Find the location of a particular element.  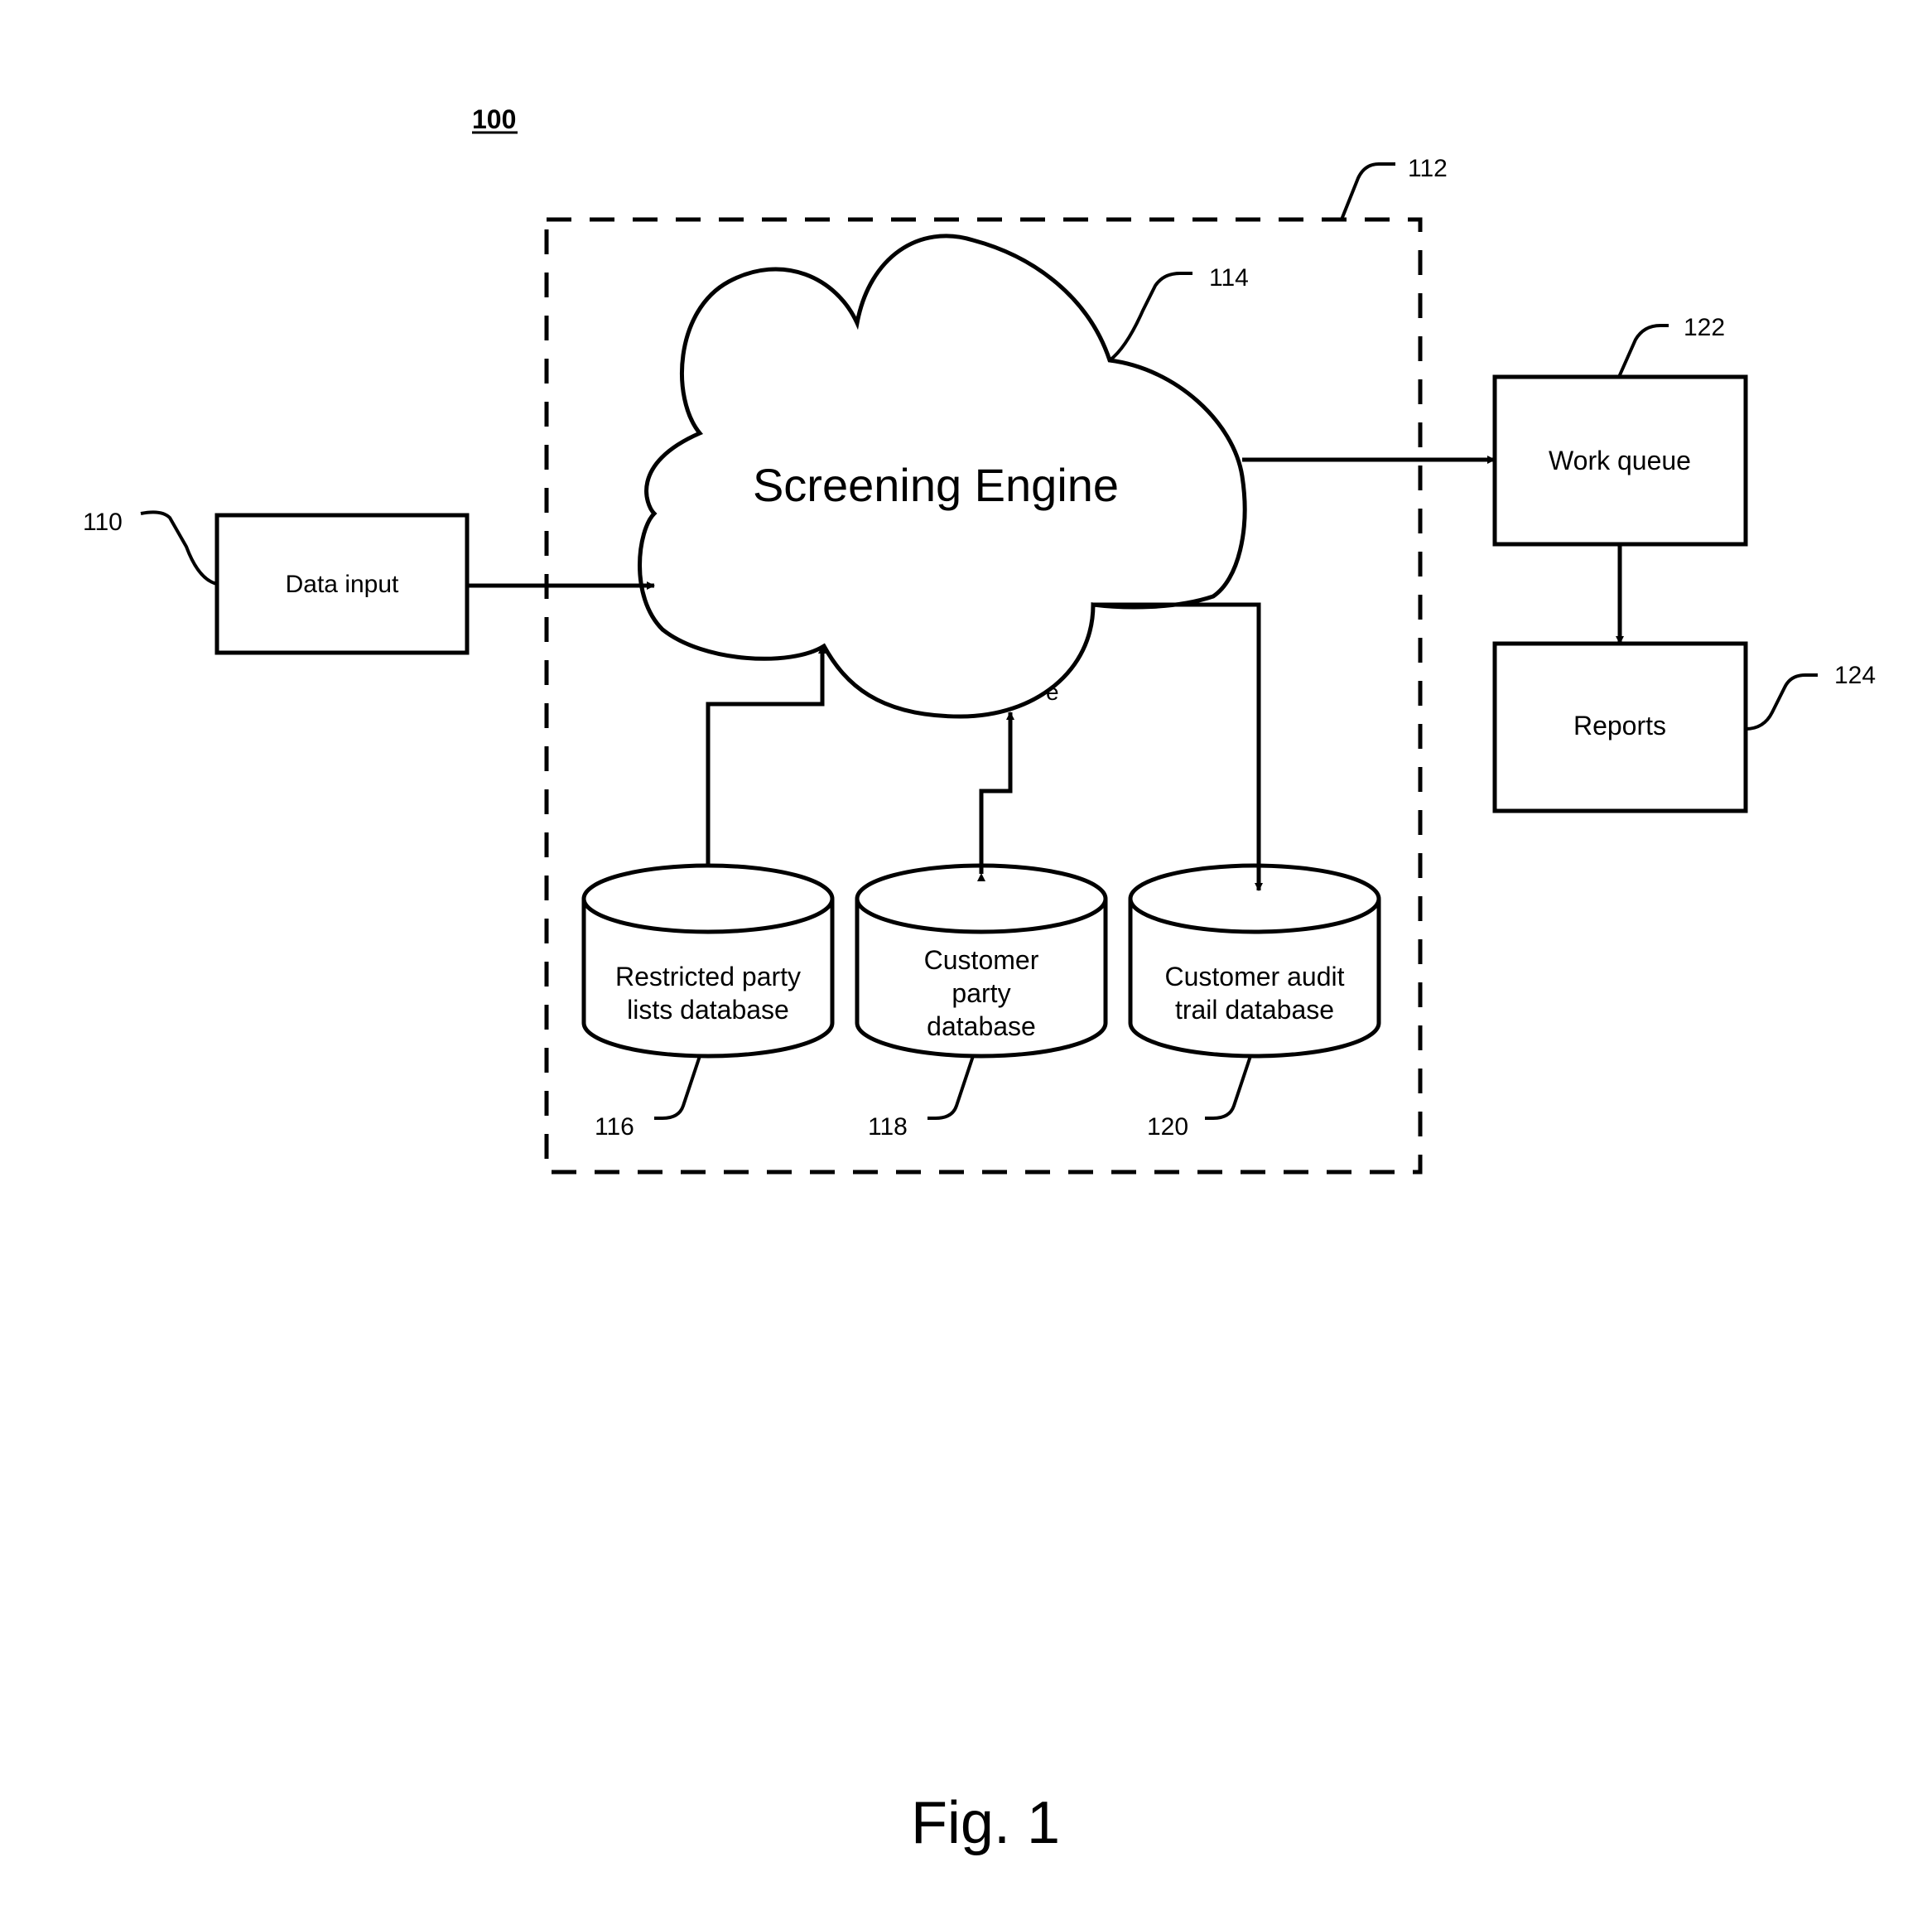

db-restricted-party-line2: lists database is located at coordinates (708, 1010).